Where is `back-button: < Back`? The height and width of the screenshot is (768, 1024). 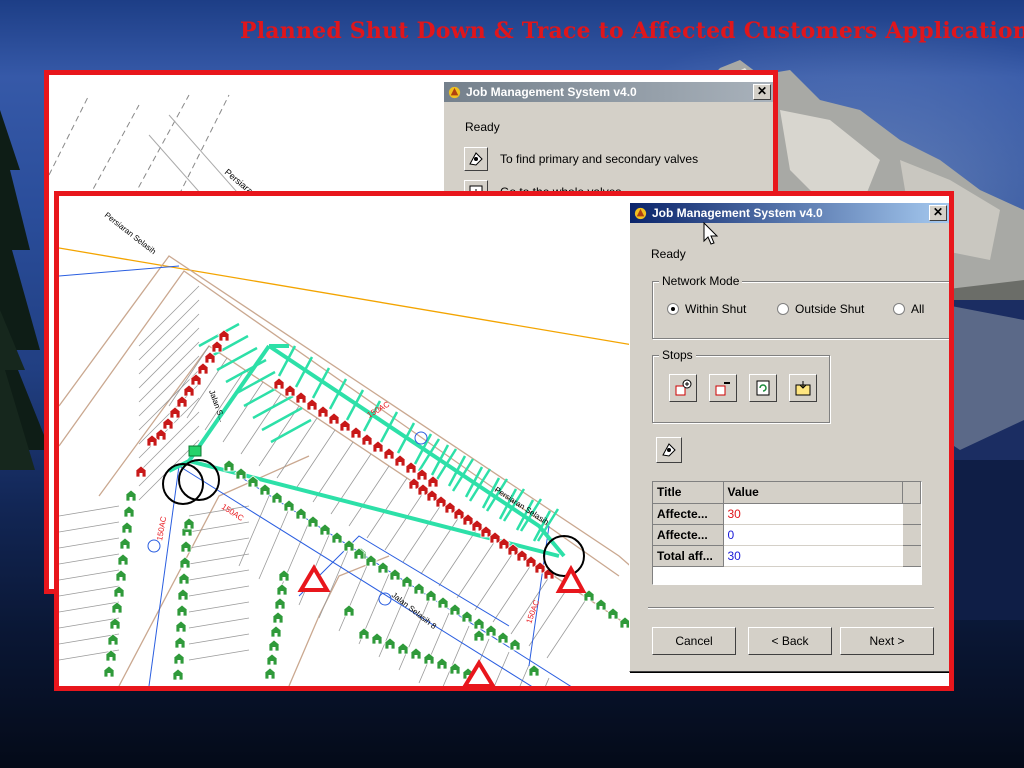 back-button: < Back is located at coordinates (790, 641).